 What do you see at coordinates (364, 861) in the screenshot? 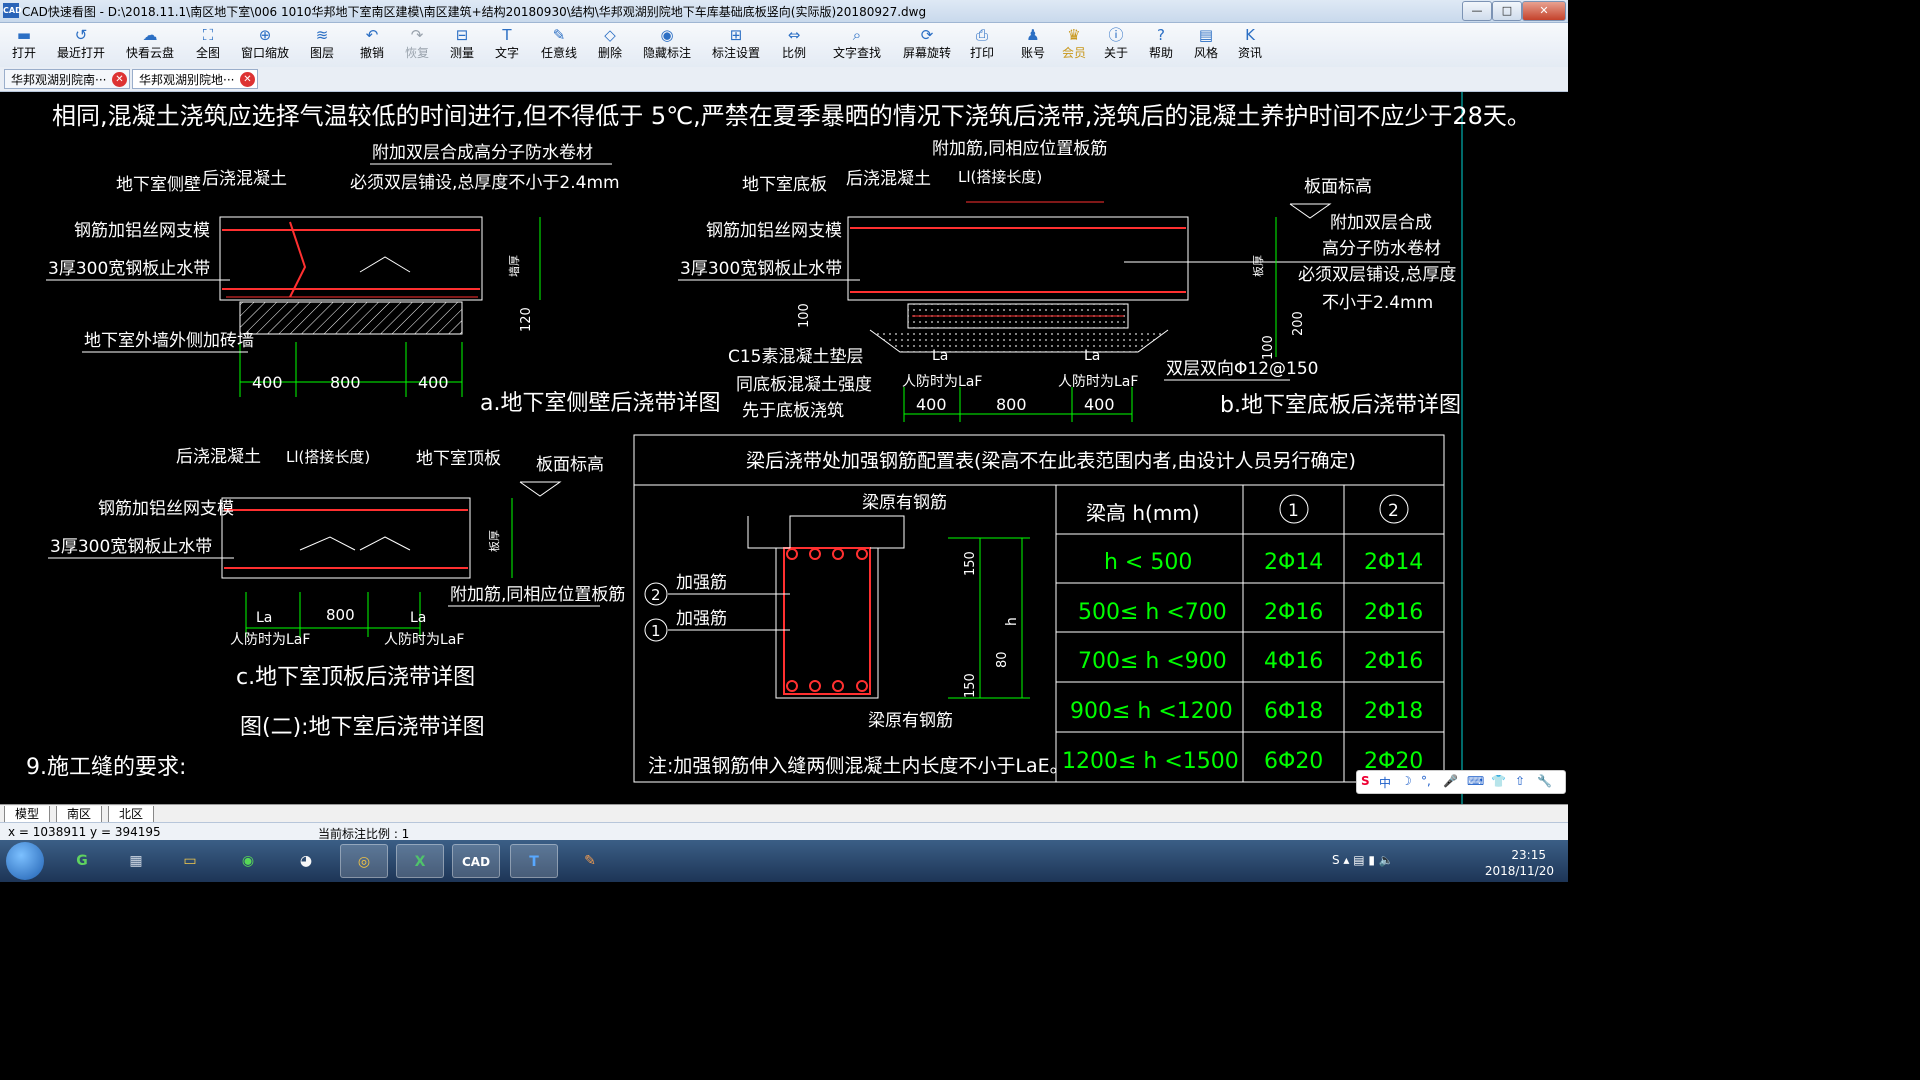
I see `taskbar-chrome: ◎` at bounding box center [364, 861].